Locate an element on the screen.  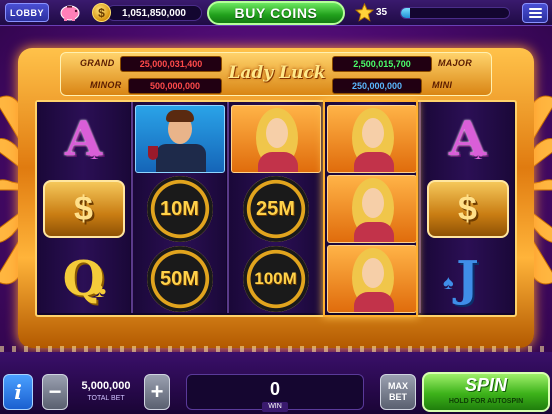
info-button: i is located at coordinates (18, 392).